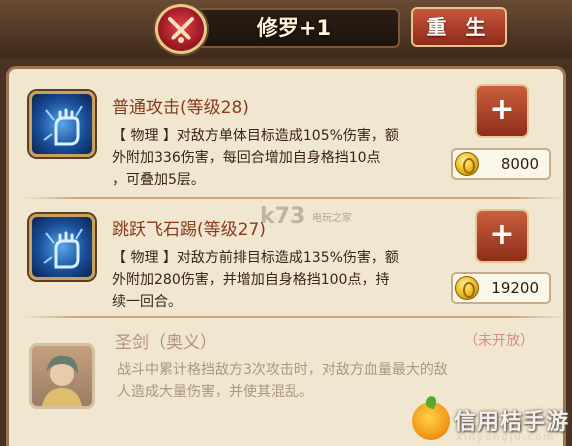 The height and width of the screenshot is (446, 572). I want to click on desc-line: 【 物理 】对敌方前排目标造成135%伤害，额, so click(255, 258).